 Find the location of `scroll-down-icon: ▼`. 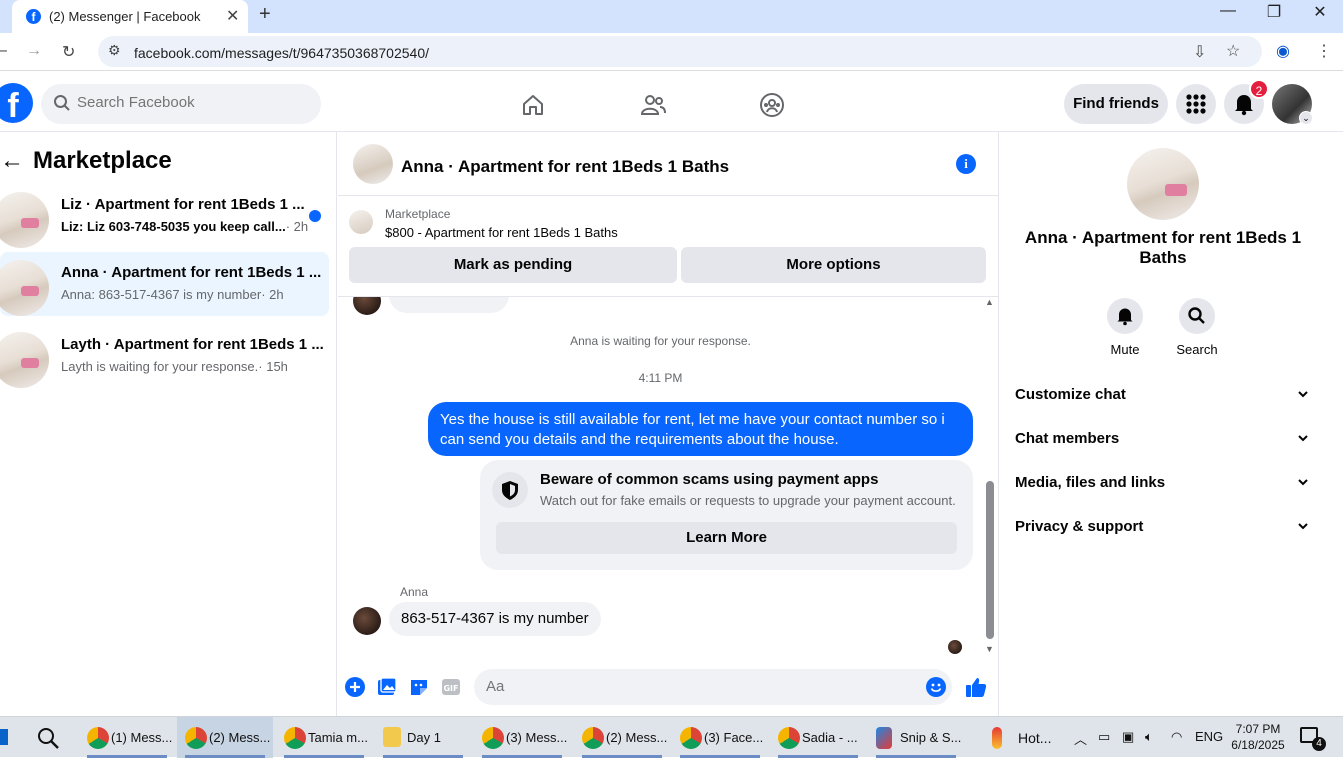

scroll-down-icon: ▼ is located at coordinates (989, 649).